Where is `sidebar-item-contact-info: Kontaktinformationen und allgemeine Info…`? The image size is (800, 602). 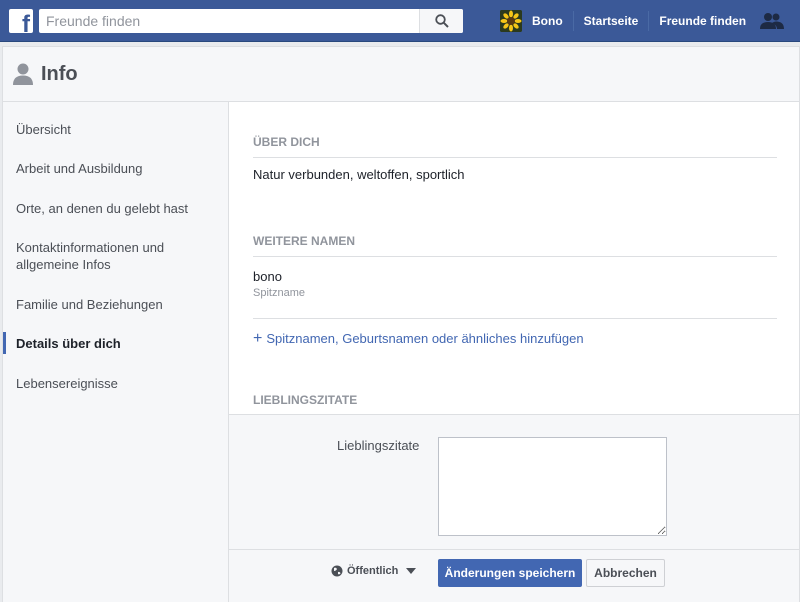
sidebar-item-contact-info: Kontaktinformationen und allgemeine Info… is located at coordinates (116, 256).